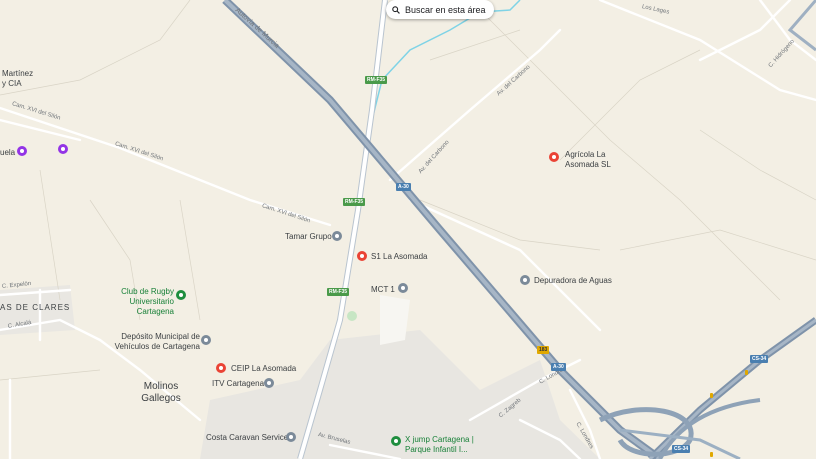 This screenshot has width=816, height=459. Describe the element at coordinates (352, 316) in the screenshot. I see `green-patch` at that location.